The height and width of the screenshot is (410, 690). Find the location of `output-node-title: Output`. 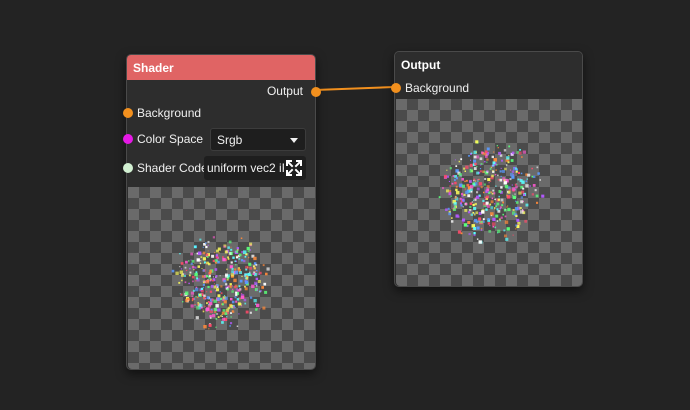

output-node-title: Output is located at coordinates (421, 64).